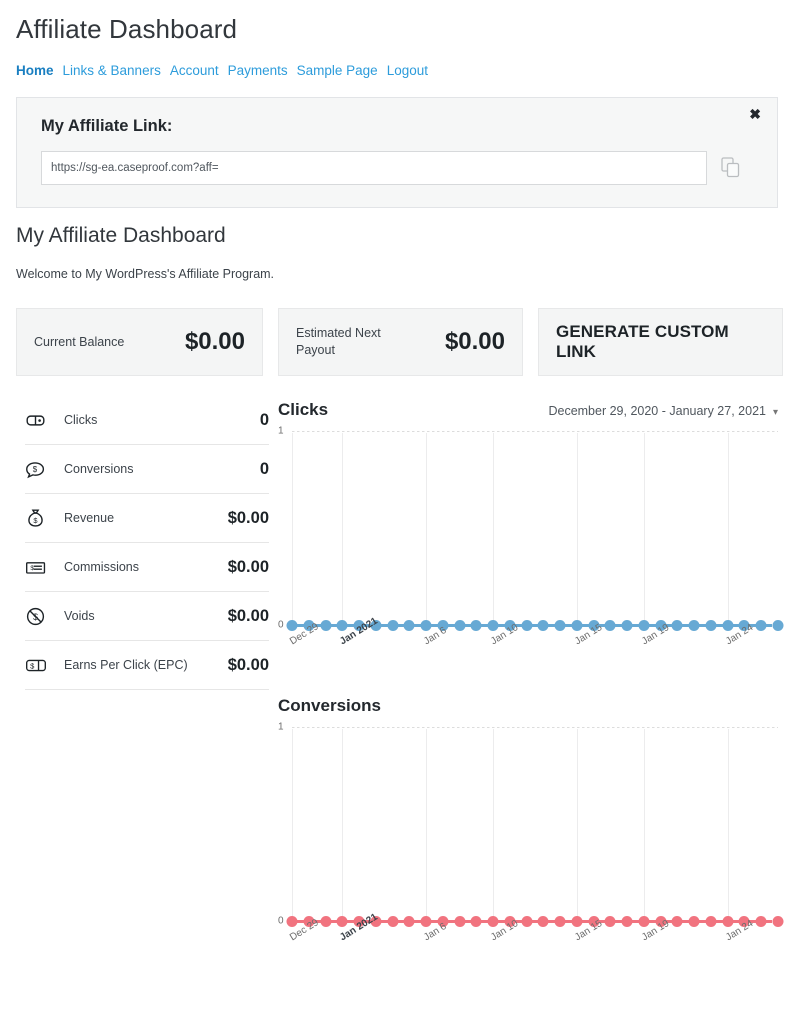 This screenshot has height=1024, width=793. I want to click on conversion-icon: $, so click(40, 469).